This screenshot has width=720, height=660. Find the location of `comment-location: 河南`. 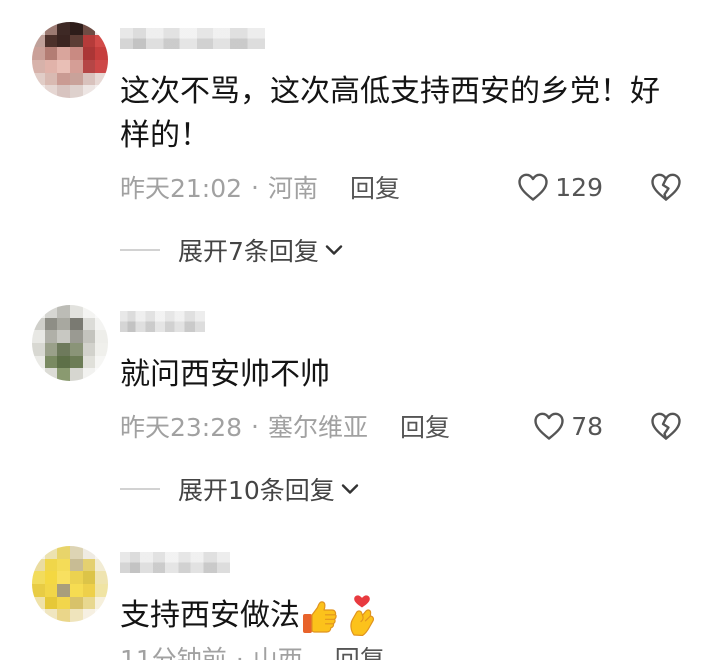

comment-location: 河南 is located at coordinates (293, 188).